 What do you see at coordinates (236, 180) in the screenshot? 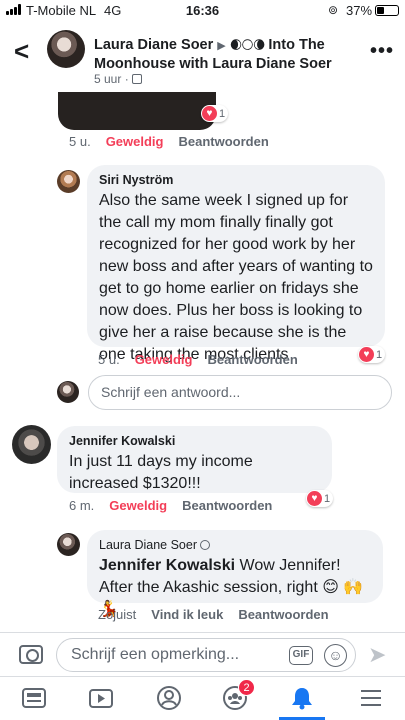
I see `commenter-name: Siri Nyström` at bounding box center [236, 180].